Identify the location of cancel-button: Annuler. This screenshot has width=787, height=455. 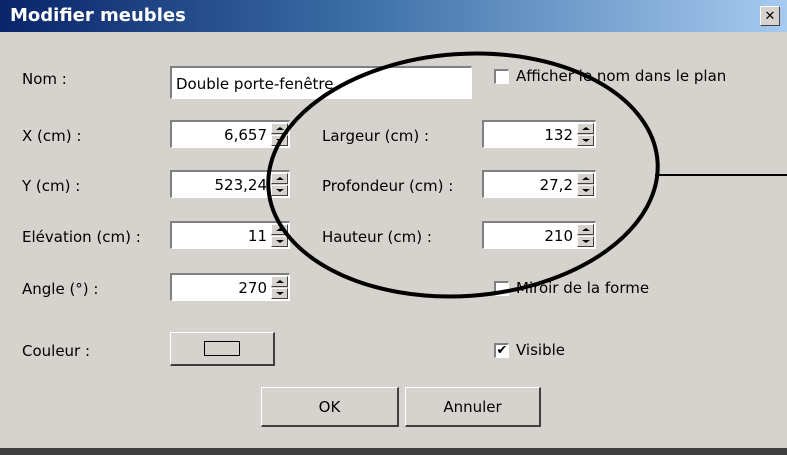
(473, 407).